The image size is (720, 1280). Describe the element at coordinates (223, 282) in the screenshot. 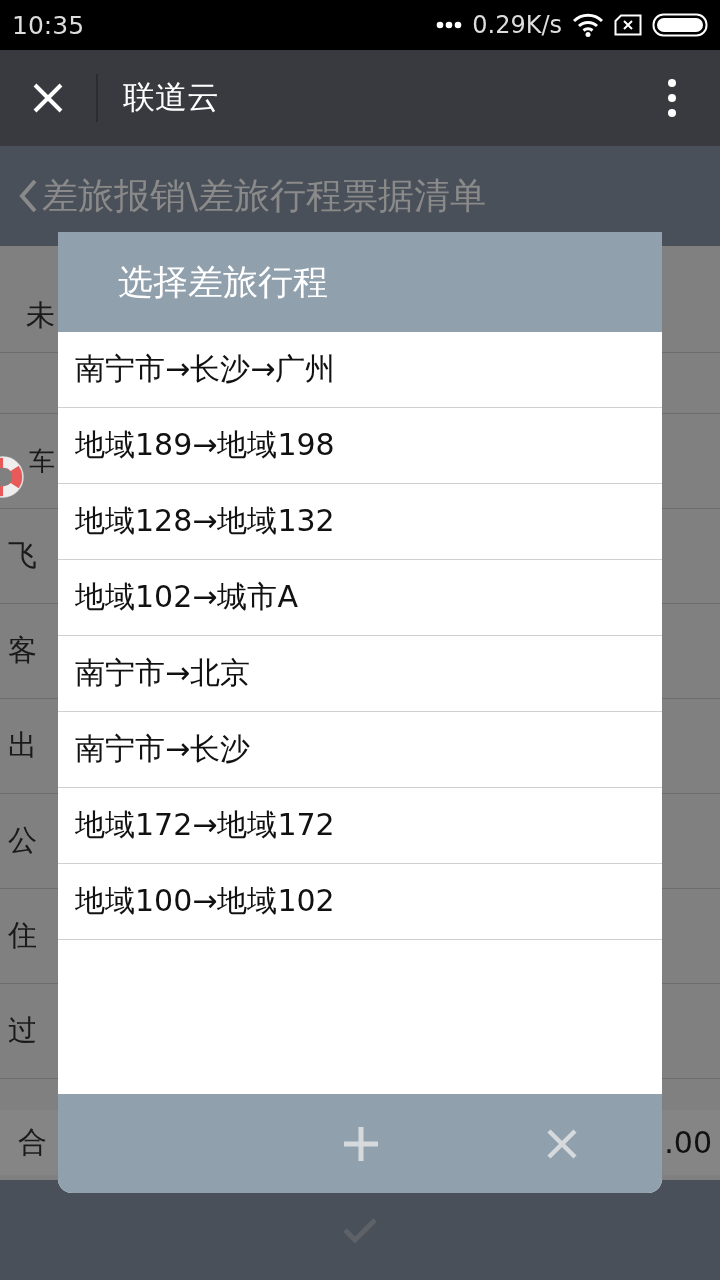

I see `dialog-title: 选择差旅行程` at that location.